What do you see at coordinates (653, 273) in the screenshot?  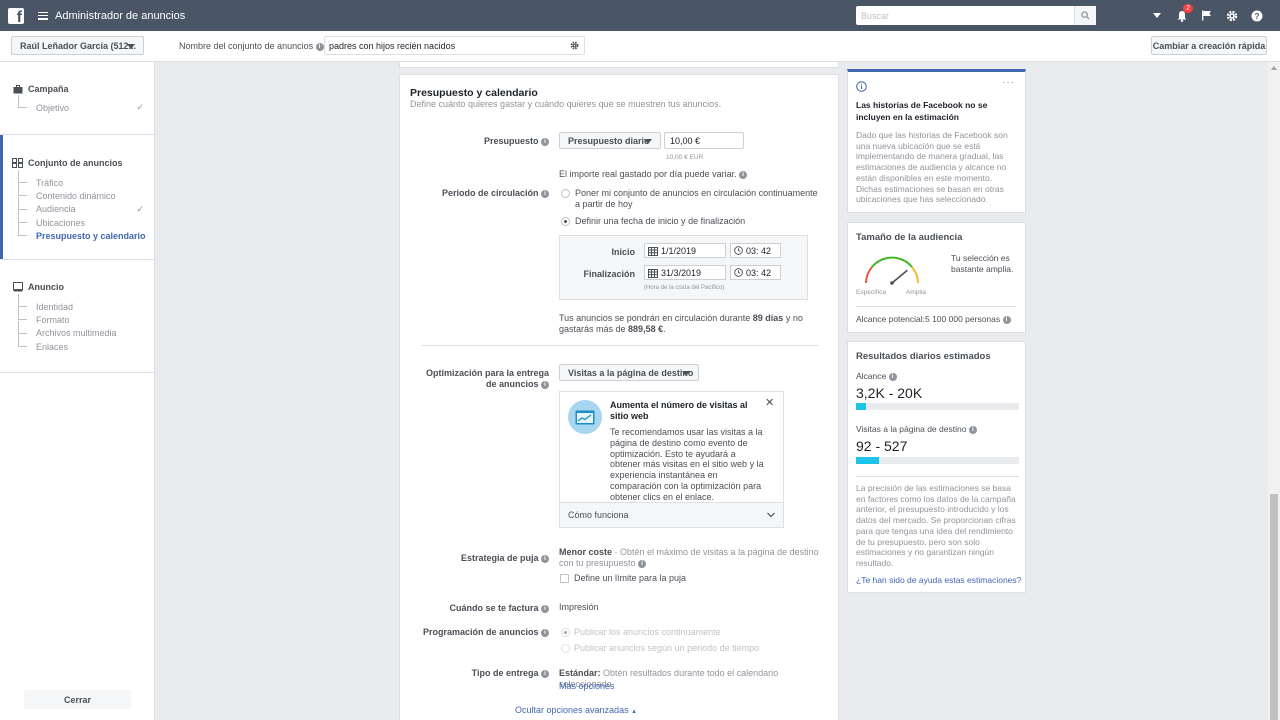 I see `calendar-icon` at bounding box center [653, 273].